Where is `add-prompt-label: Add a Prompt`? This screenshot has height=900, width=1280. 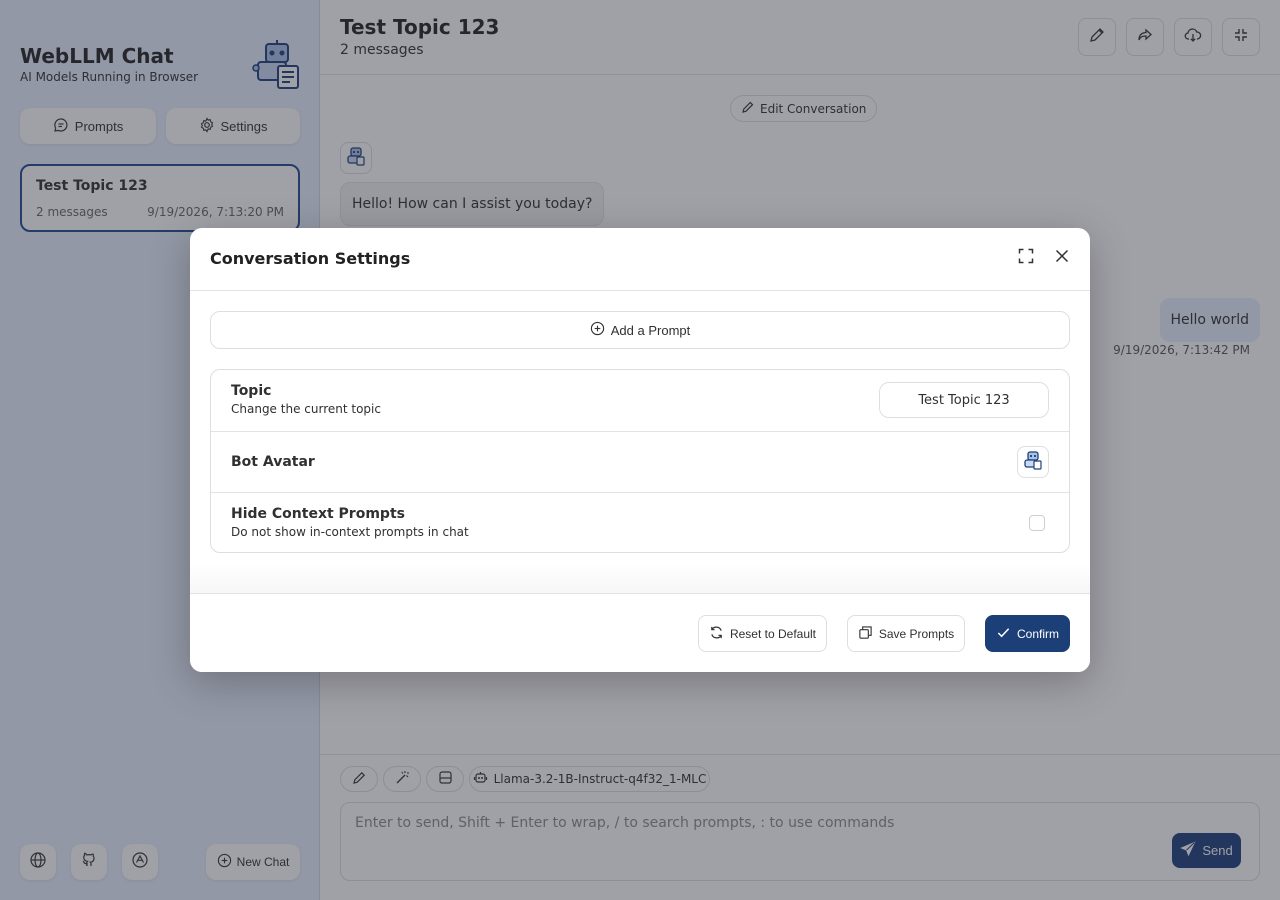
add-prompt-label: Add a Prompt is located at coordinates (650, 330).